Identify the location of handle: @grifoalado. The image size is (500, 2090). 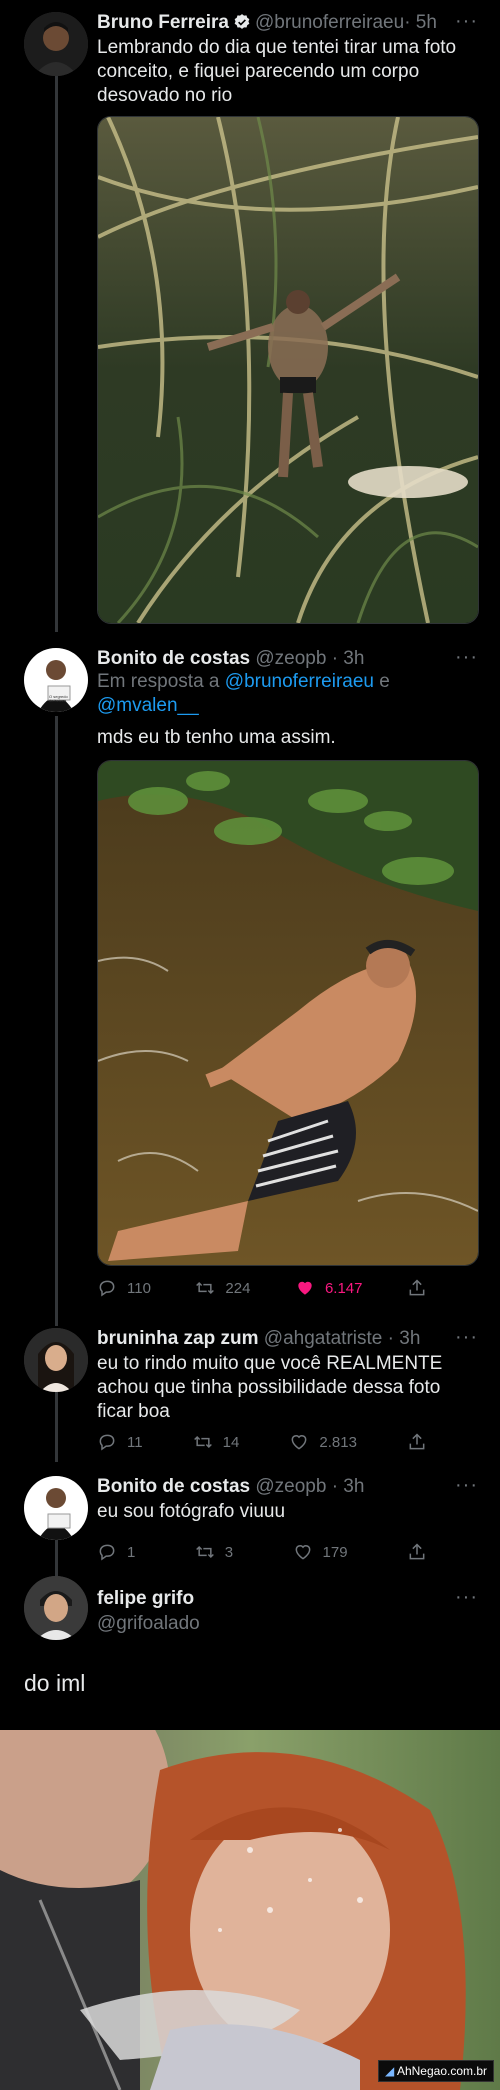
(288, 1624).